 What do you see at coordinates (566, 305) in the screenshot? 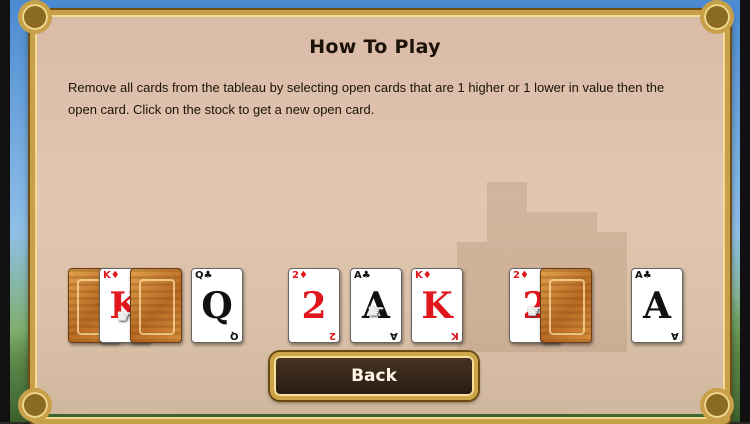
I see `stock-pile` at bounding box center [566, 305].